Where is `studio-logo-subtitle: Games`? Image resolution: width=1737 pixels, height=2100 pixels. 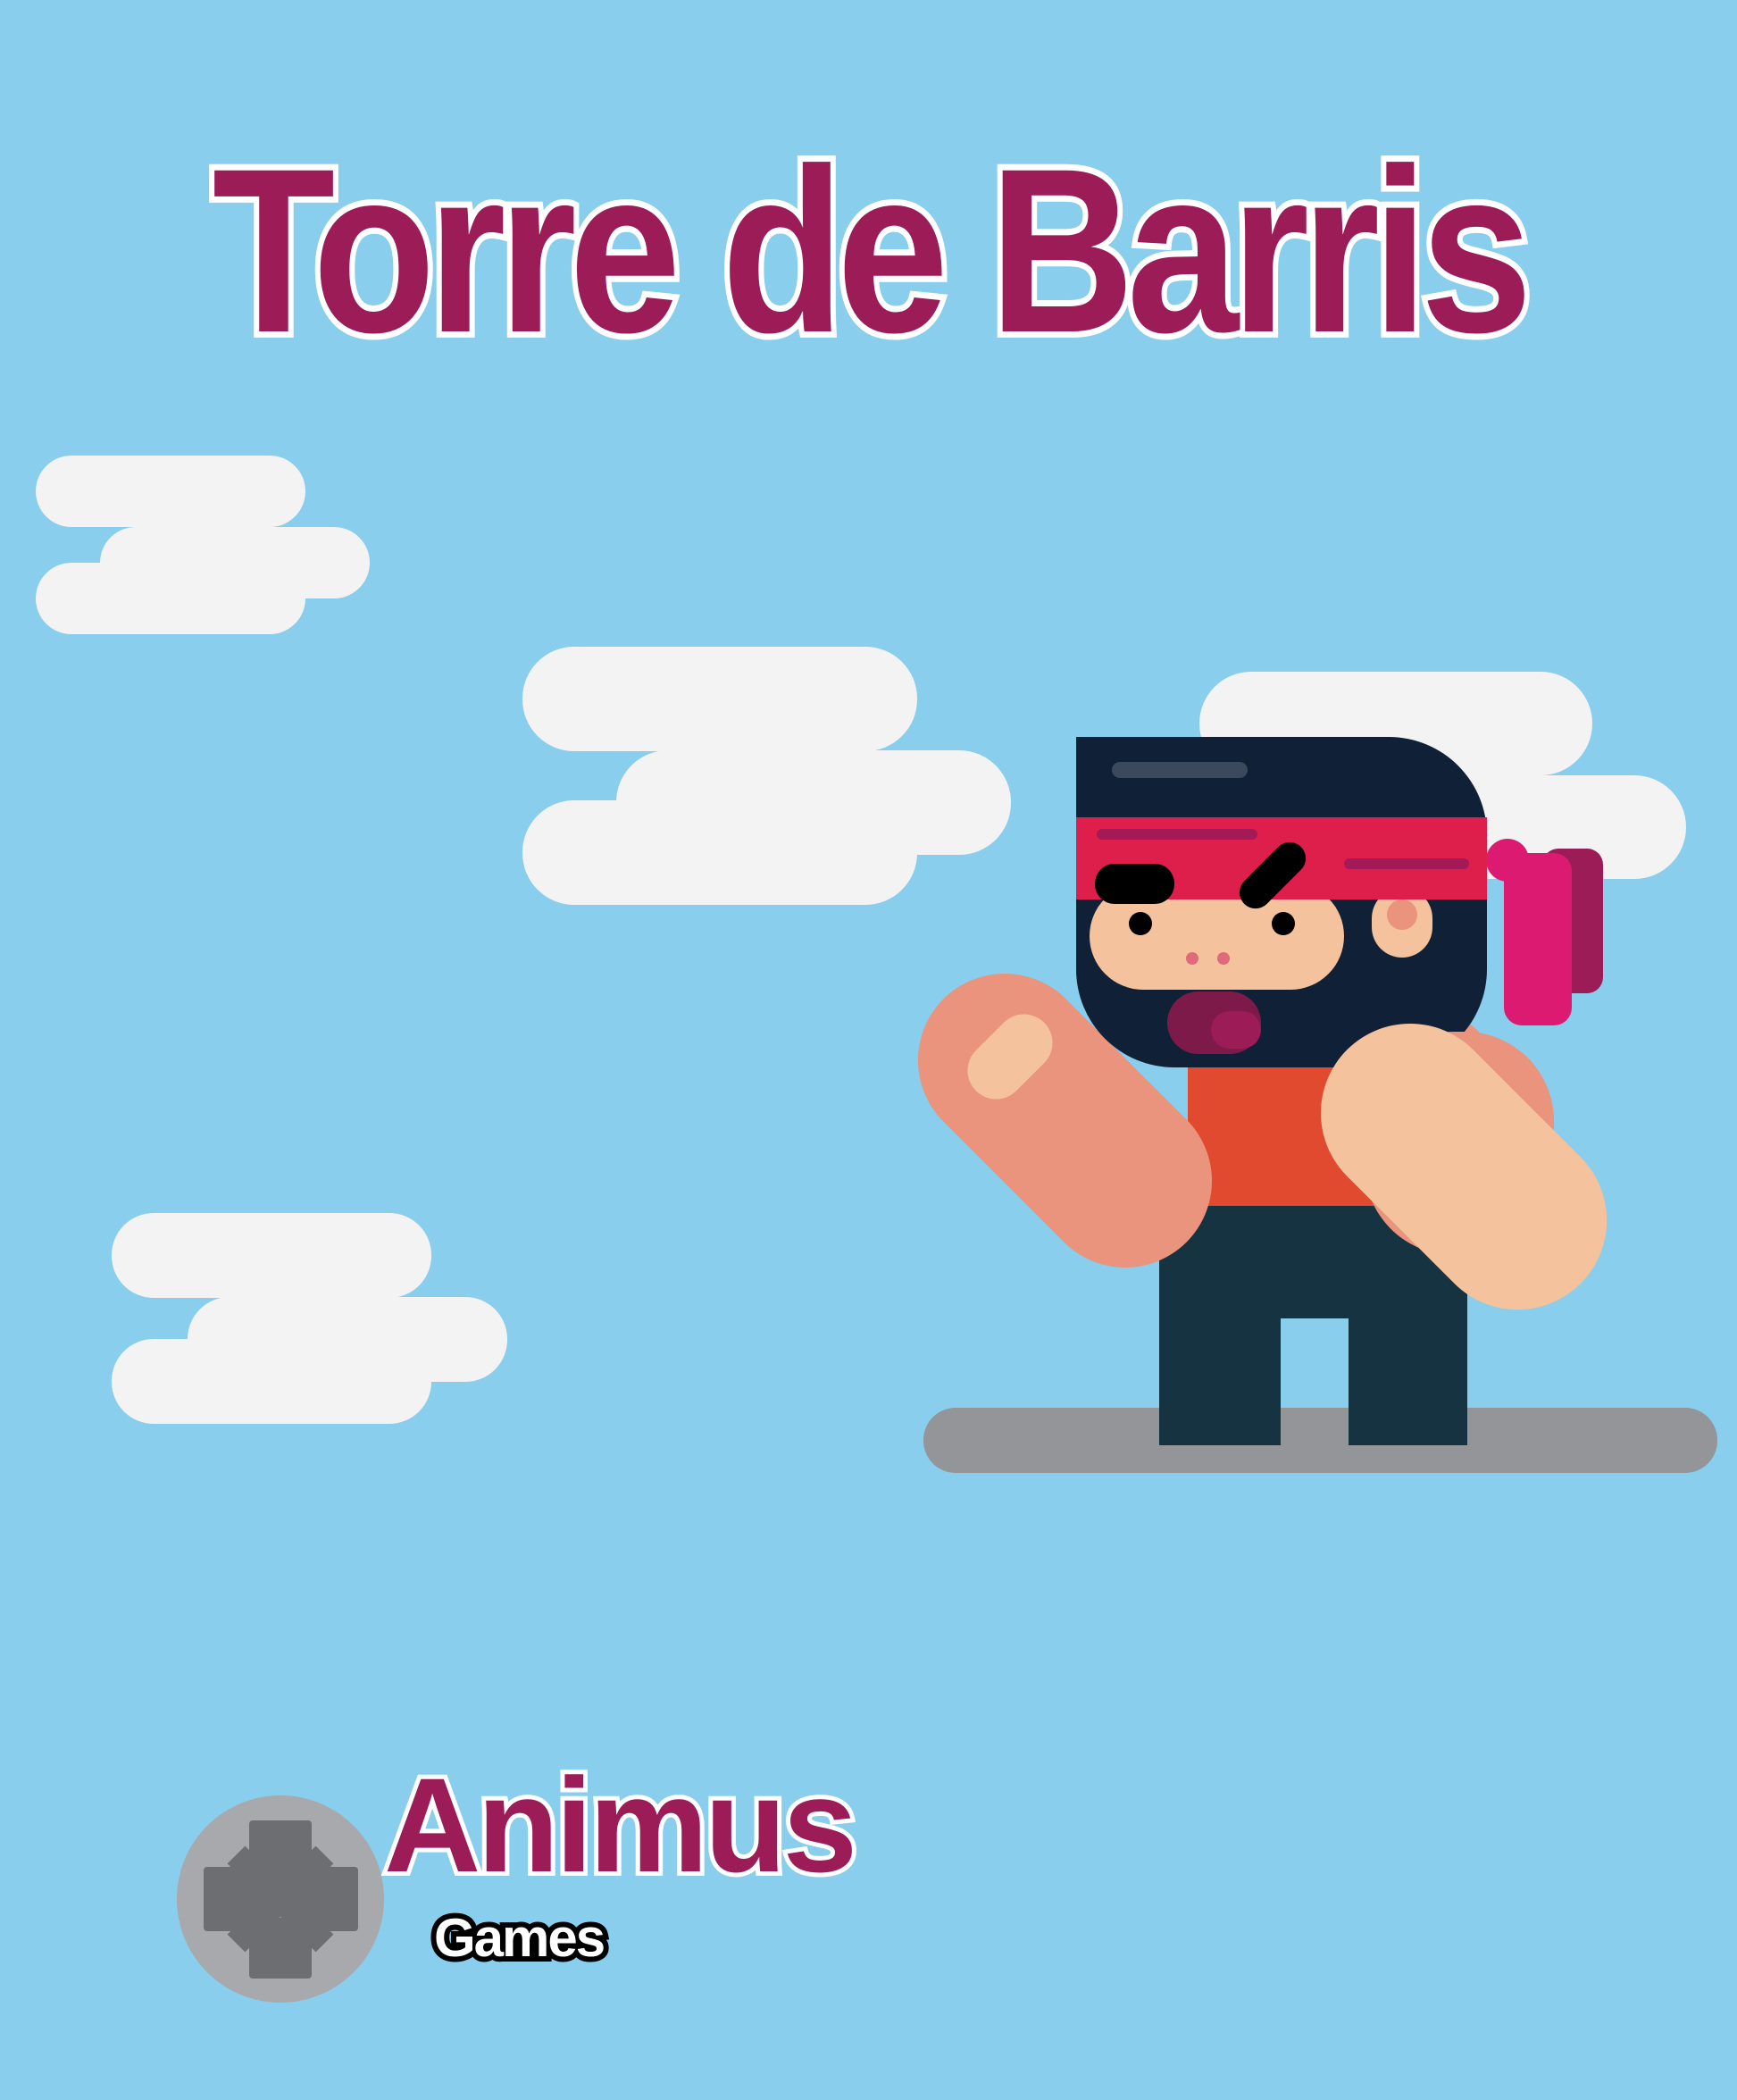
studio-logo-subtitle: Games is located at coordinates (520, 1938).